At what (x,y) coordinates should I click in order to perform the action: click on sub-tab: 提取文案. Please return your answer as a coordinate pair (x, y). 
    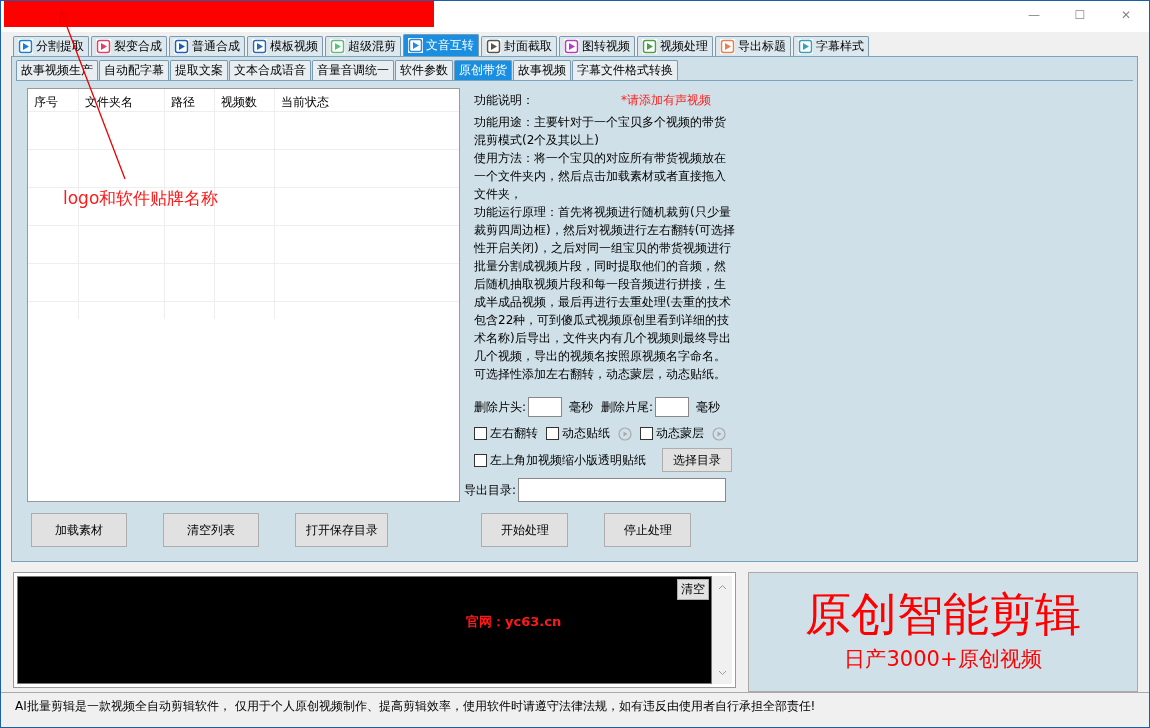
    Looking at the image, I should click on (199, 70).